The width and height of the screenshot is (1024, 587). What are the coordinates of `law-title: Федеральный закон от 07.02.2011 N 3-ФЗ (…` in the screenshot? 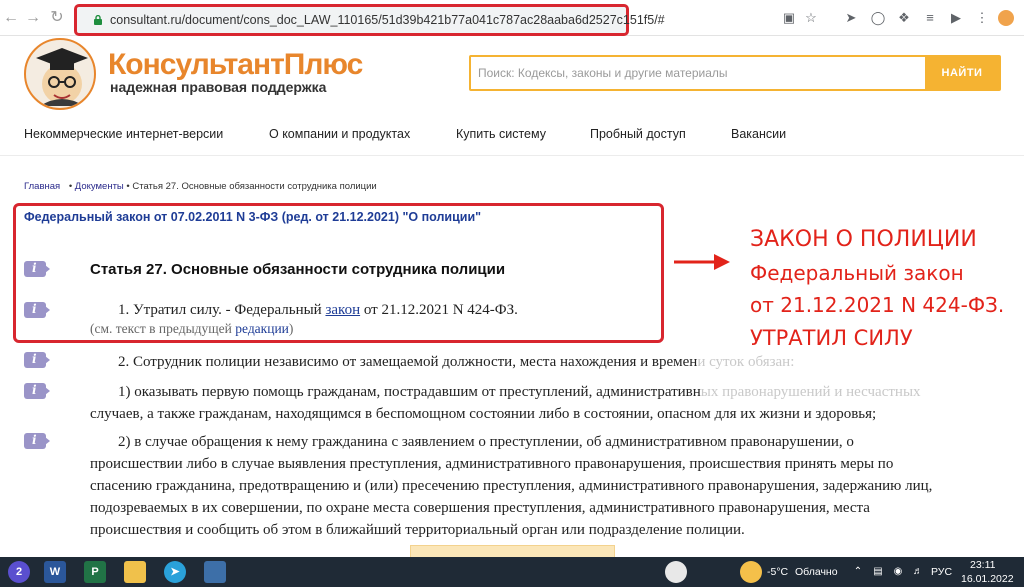 It's located at (252, 217).